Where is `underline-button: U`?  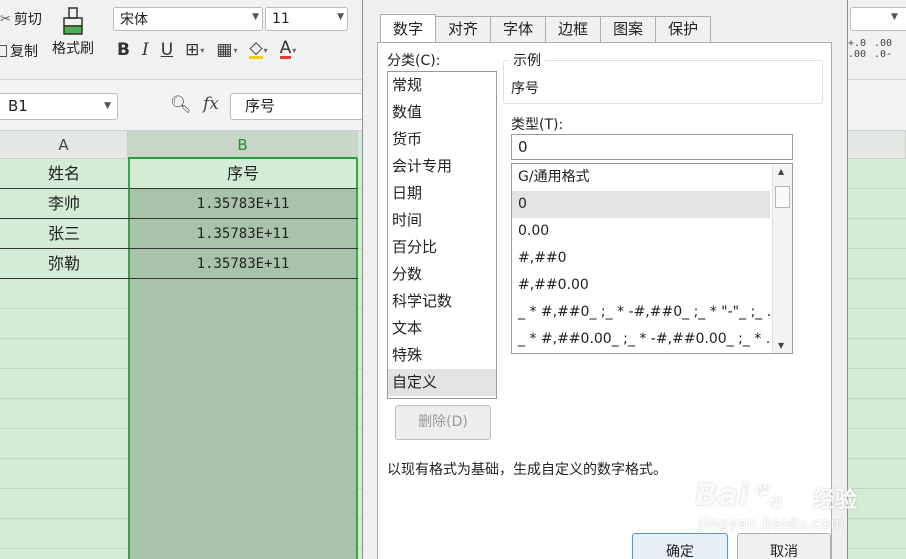
underline-button: U is located at coordinates (167, 50).